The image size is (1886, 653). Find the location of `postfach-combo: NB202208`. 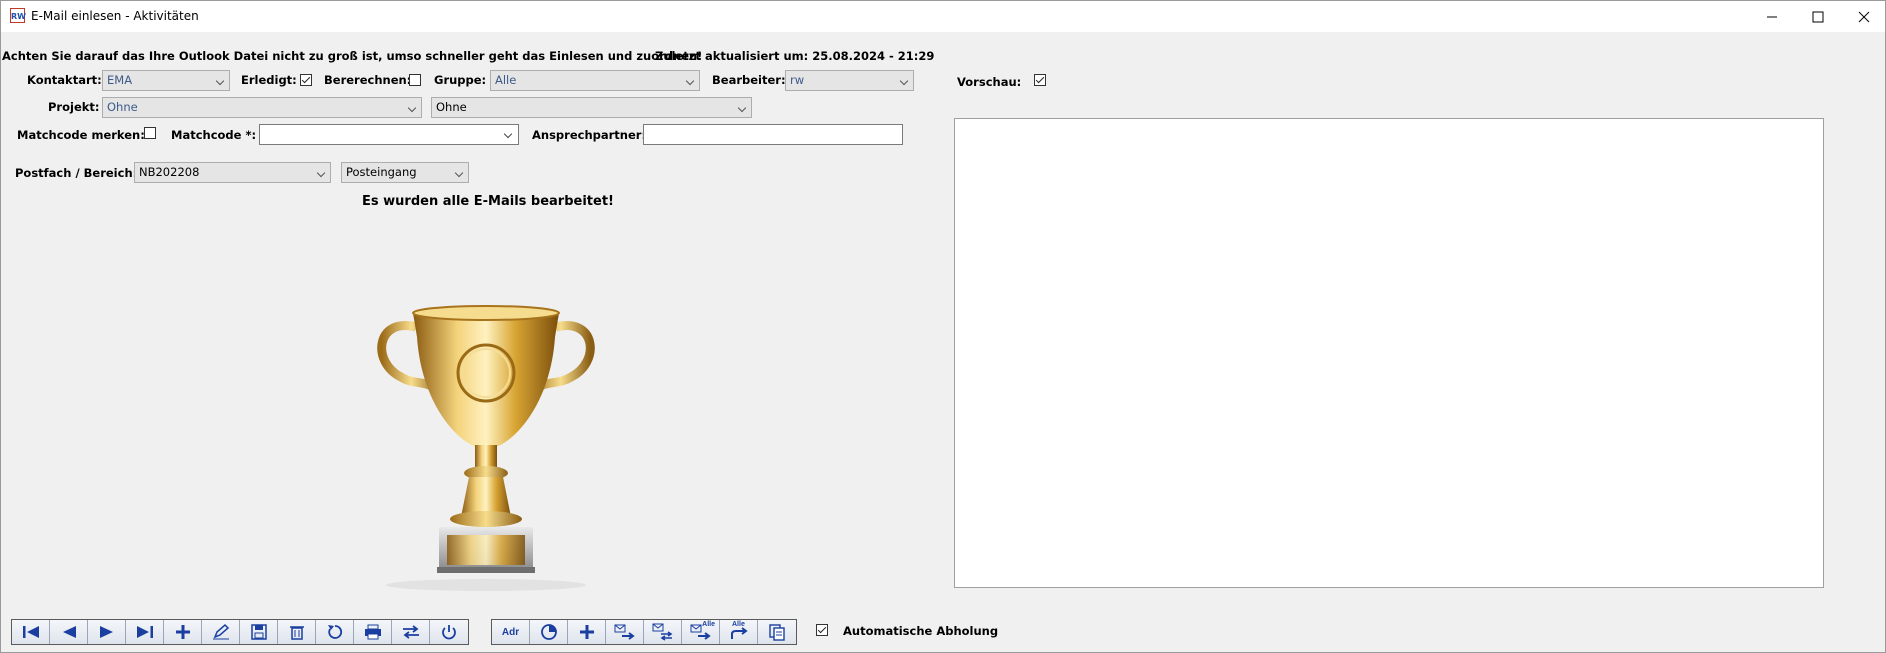

postfach-combo: NB202208 is located at coordinates (232, 172).